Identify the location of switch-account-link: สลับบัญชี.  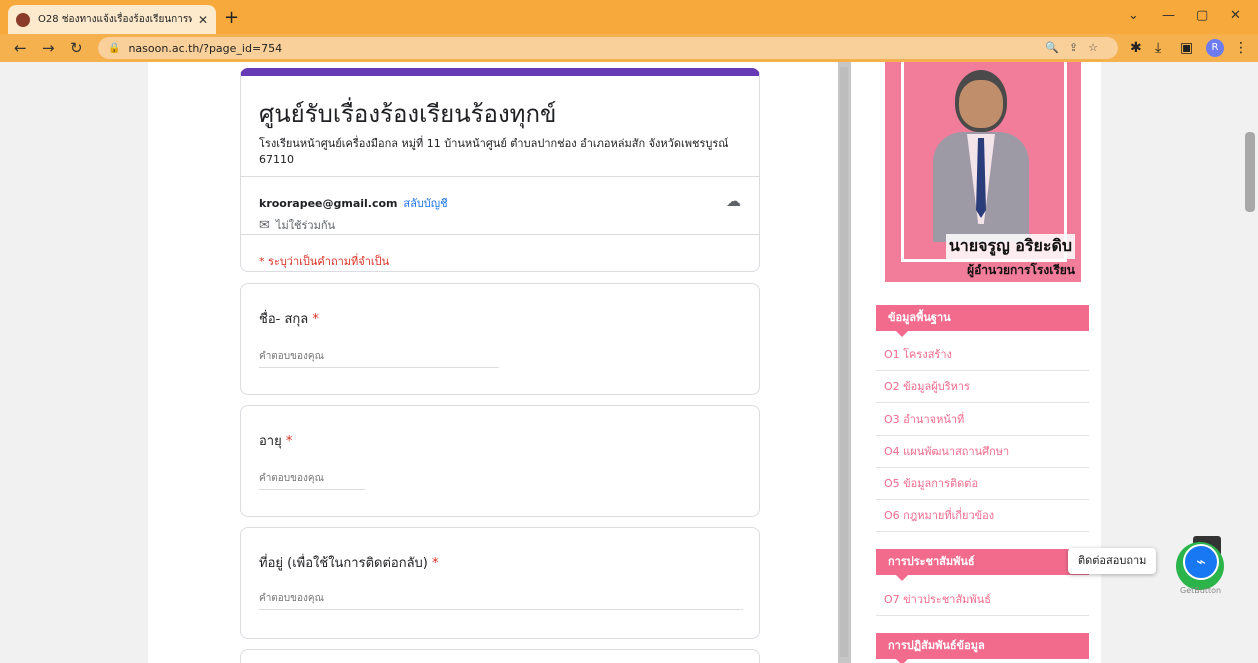
(425, 203).